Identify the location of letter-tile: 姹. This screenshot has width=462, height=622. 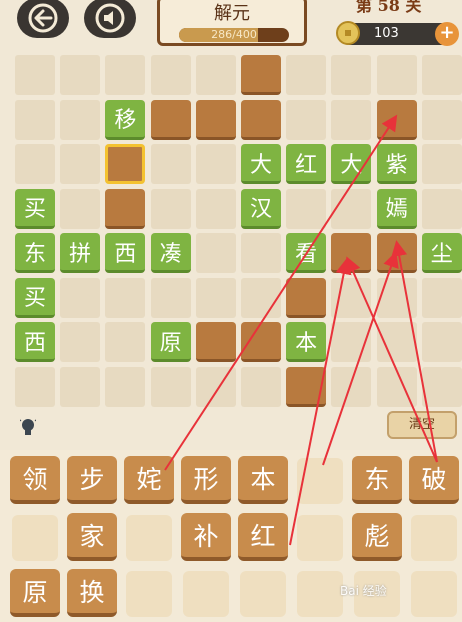
(149, 480).